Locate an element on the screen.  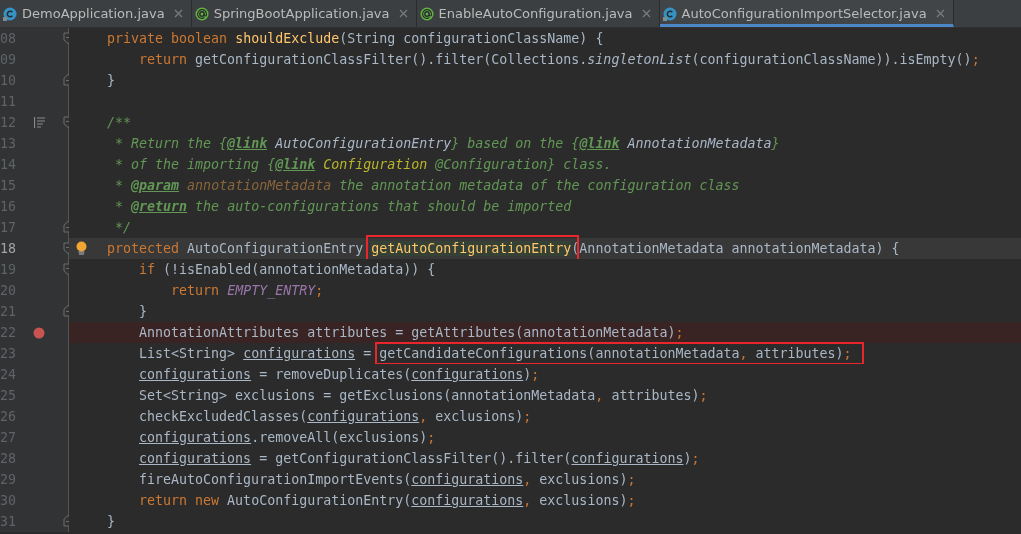
comment-text: } based on the { is located at coordinates (515, 143).